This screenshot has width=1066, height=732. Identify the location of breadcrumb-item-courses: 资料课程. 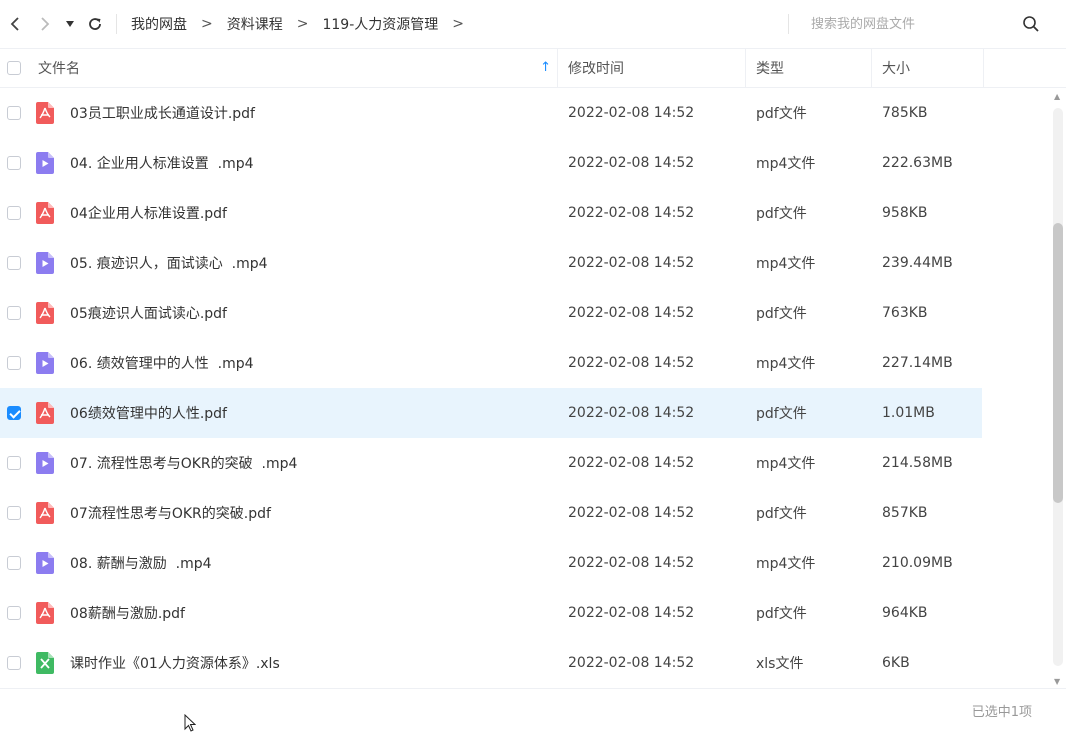
(255, 24).